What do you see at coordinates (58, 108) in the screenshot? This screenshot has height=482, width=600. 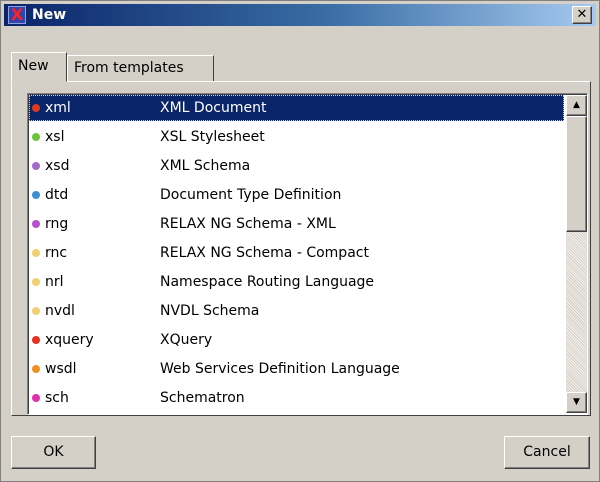 I see `file-extension: xml` at bounding box center [58, 108].